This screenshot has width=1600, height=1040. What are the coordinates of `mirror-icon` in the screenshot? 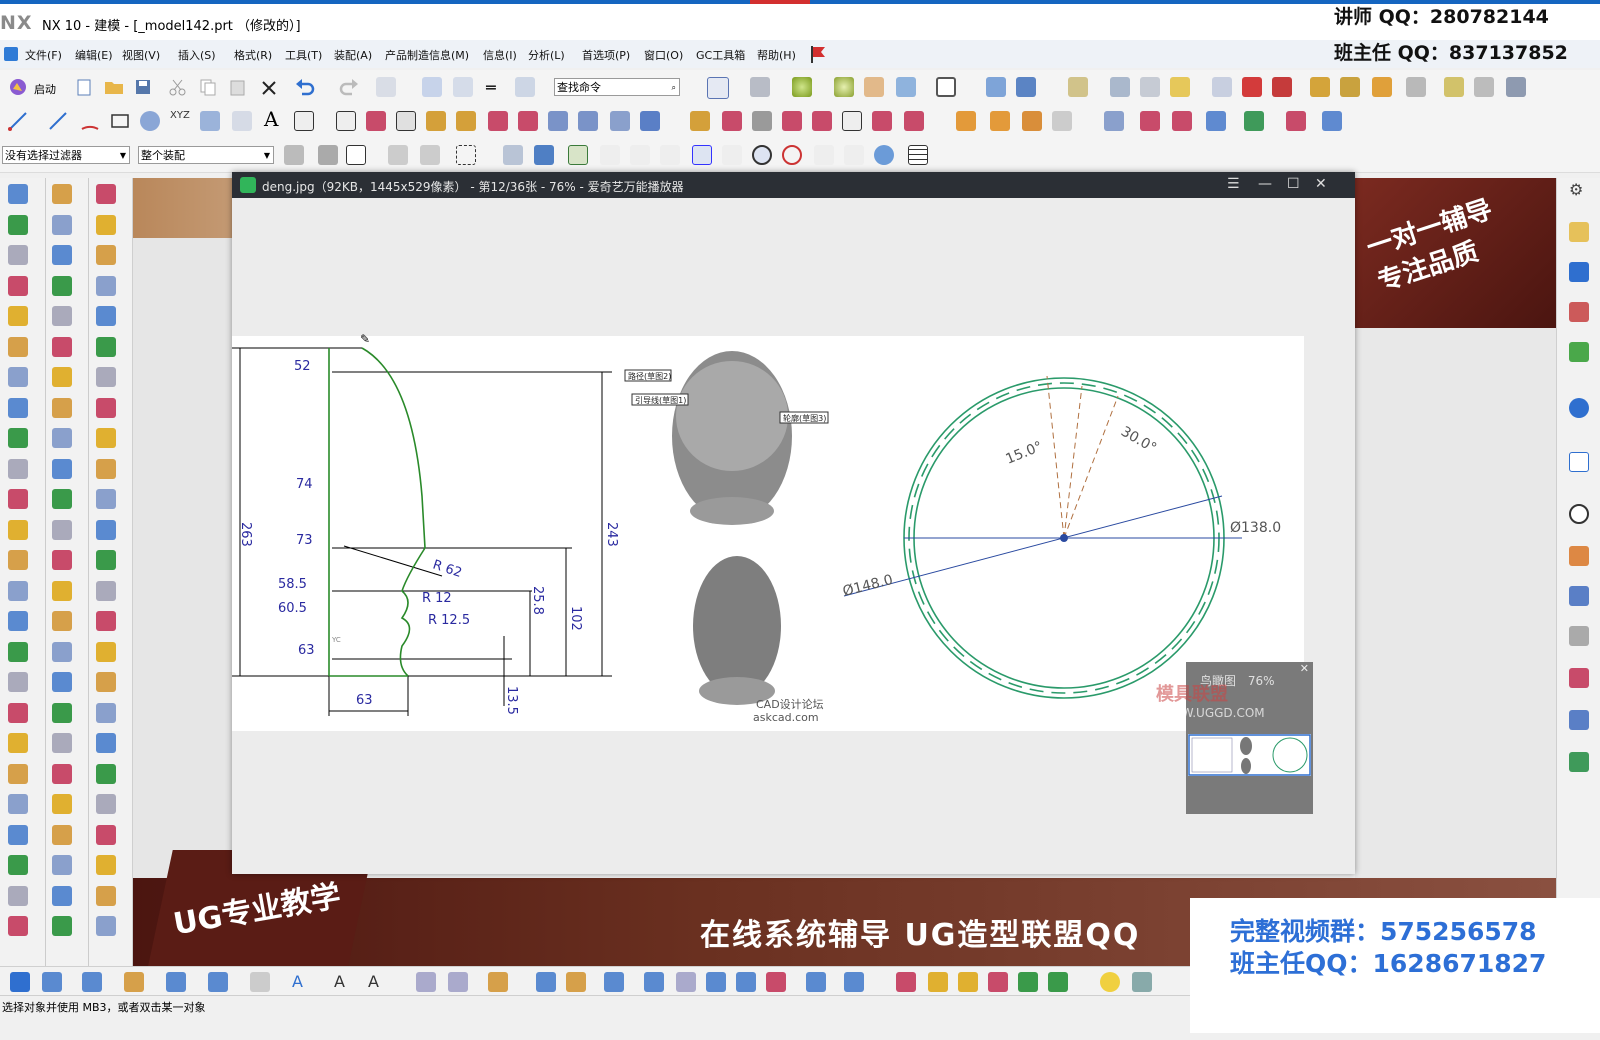 It's located at (1252, 87).